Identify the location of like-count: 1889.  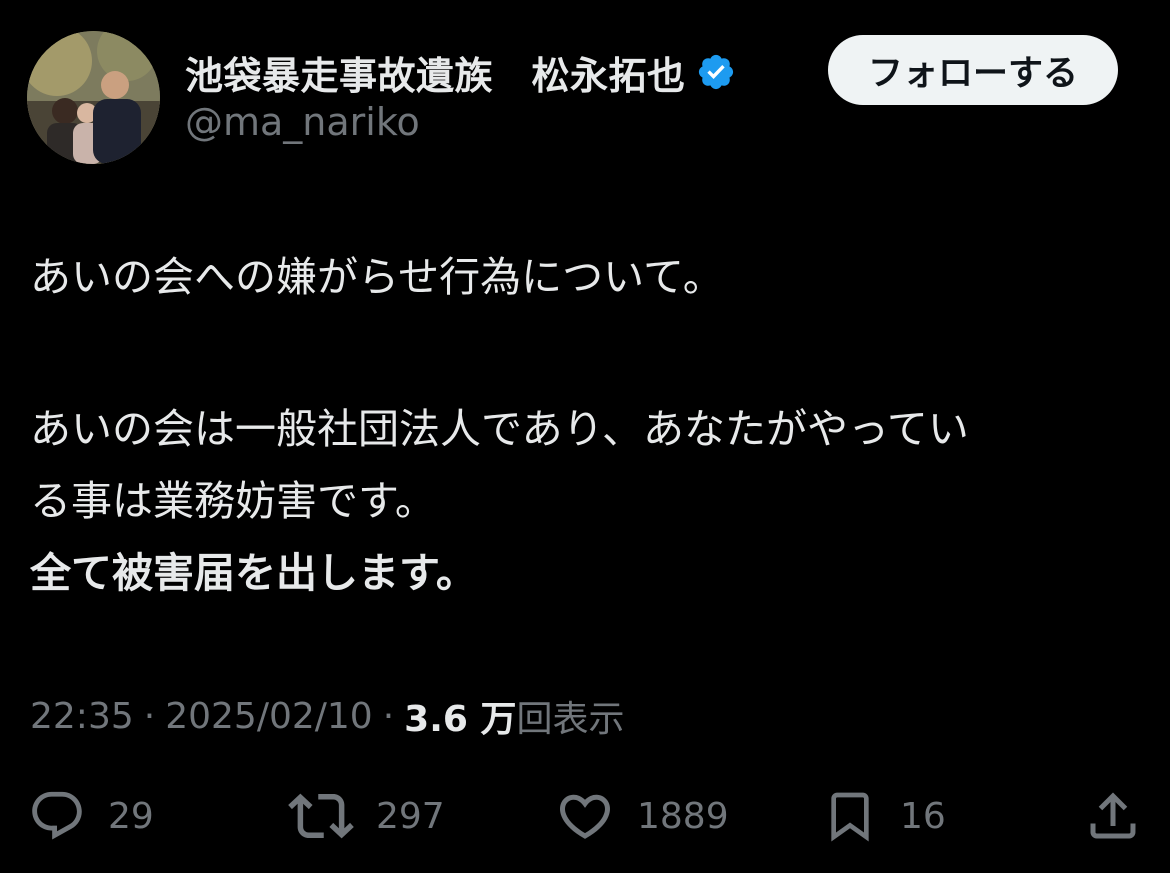
(683, 816).